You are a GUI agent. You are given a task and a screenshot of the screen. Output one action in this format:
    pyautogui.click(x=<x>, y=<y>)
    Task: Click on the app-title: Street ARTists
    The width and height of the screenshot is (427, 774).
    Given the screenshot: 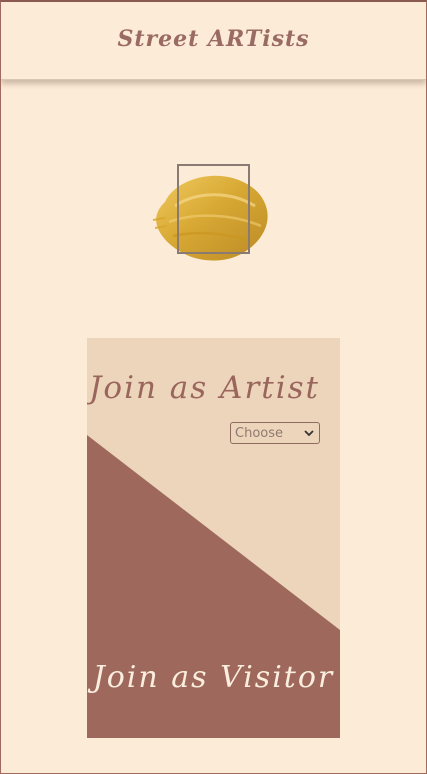 What is the action you would take?
    pyautogui.click(x=213, y=38)
    